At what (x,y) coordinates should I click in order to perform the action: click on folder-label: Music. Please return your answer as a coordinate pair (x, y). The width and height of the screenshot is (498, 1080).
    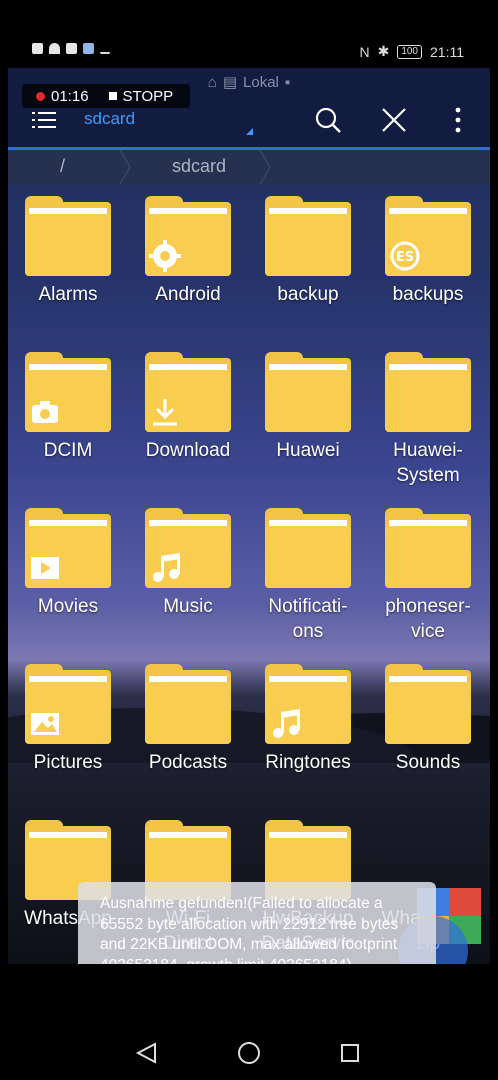
    Looking at the image, I should click on (188, 606).